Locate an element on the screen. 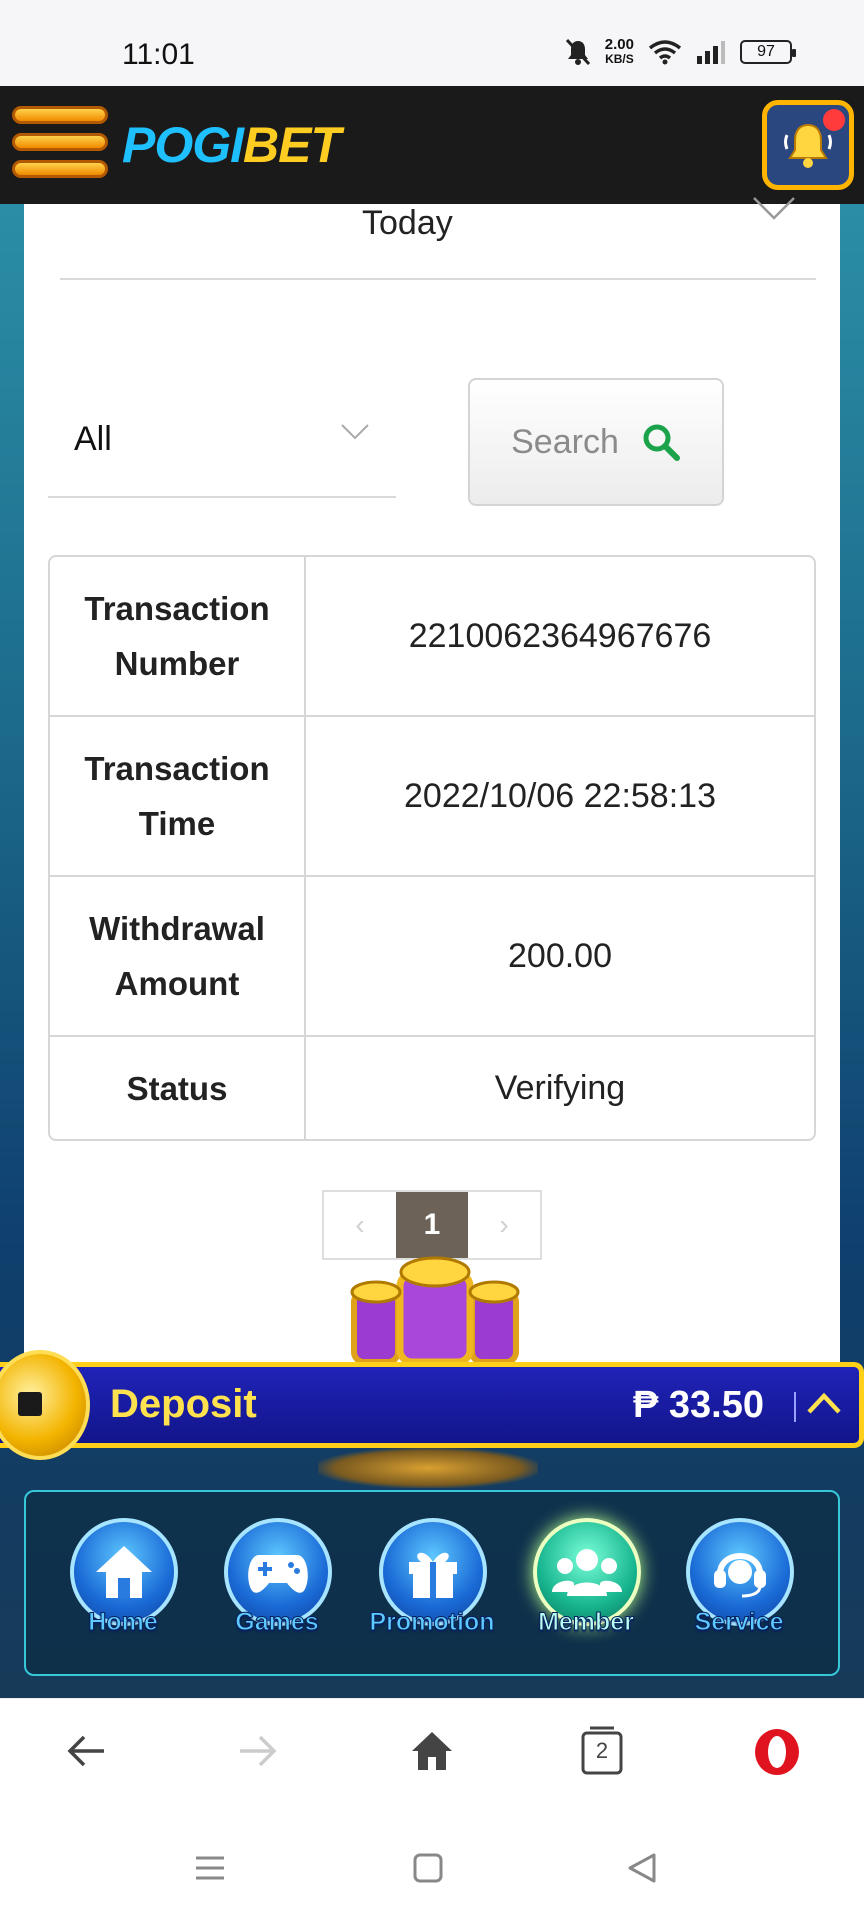 The height and width of the screenshot is (1920, 864). nav-label: Promotion is located at coordinates (432, 1622).